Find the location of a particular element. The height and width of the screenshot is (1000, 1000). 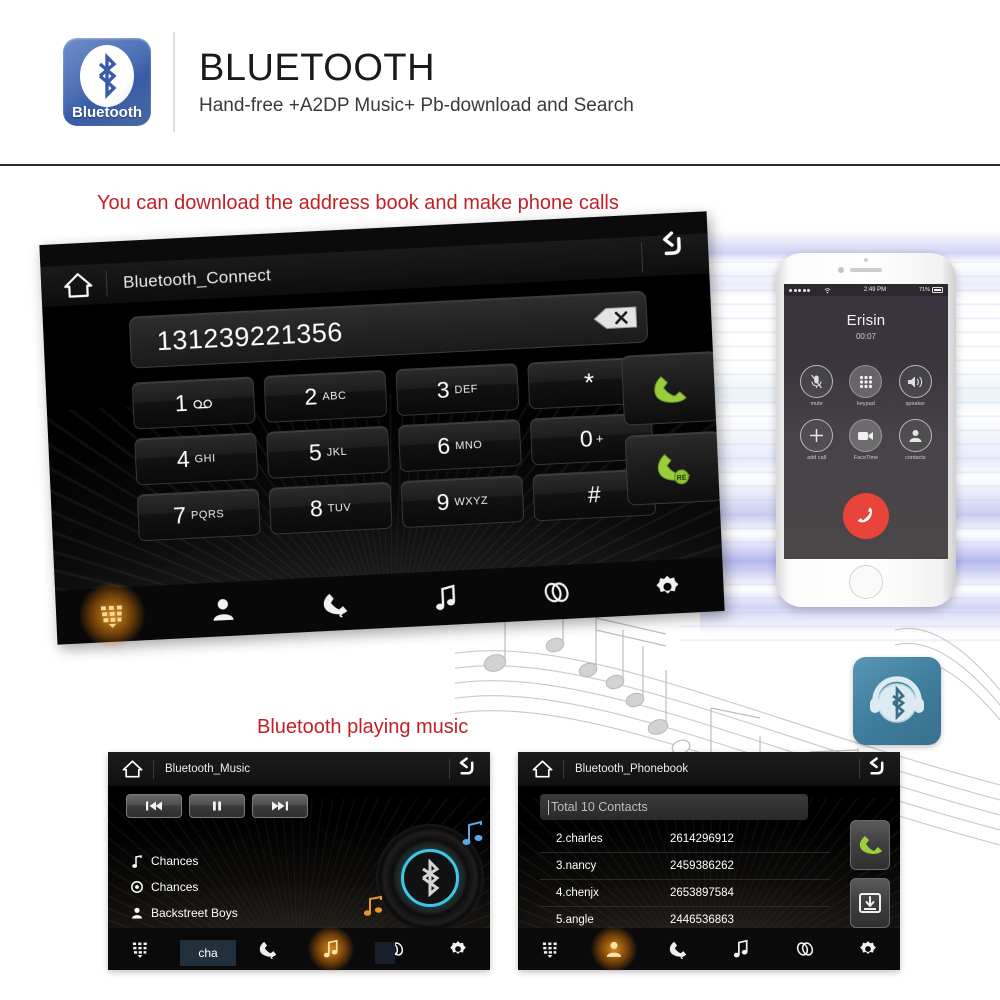

tooltip-secondary-block is located at coordinates (385, 953).